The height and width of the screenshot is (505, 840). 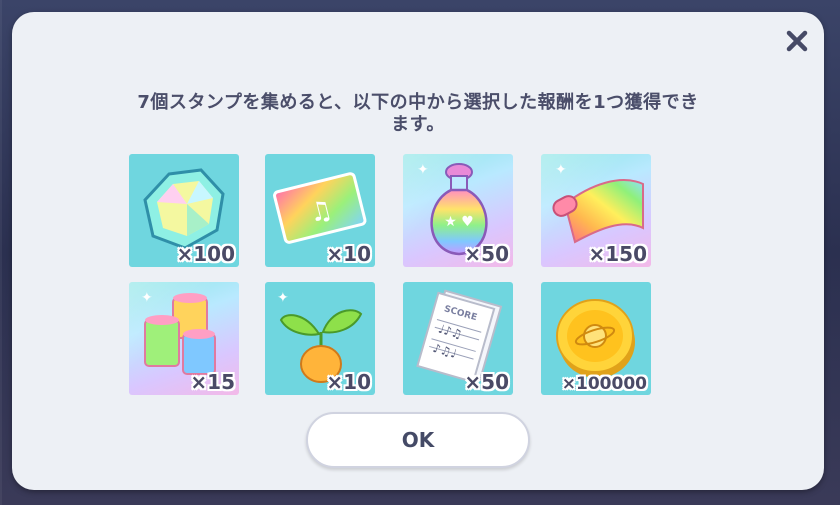 I want to click on reward-quantity: ×150, so click(x=617, y=254).